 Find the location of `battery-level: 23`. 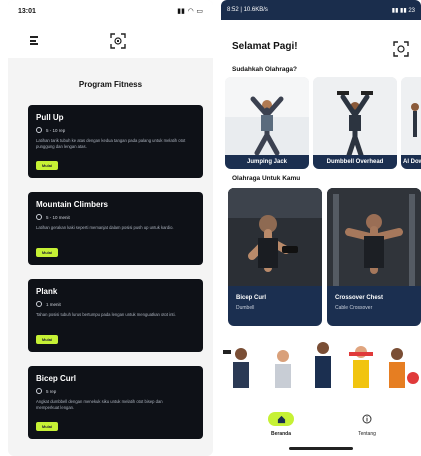

battery-level: 23 is located at coordinates (411, 10).